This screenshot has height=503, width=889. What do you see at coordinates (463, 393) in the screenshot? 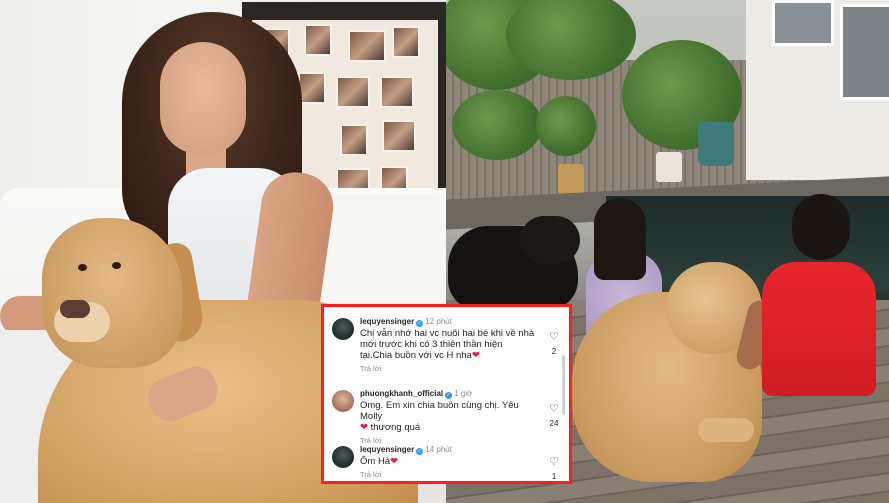
I see `comment-time: 1 giờ` at bounding box center [463, 393].